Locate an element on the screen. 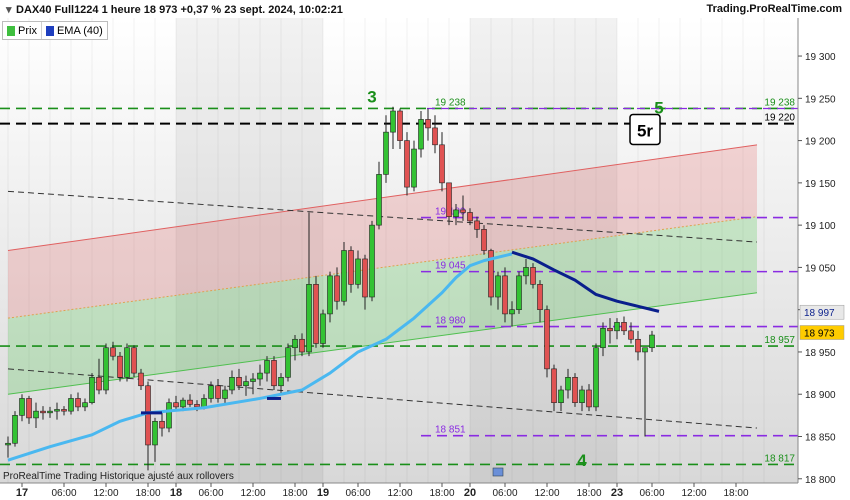 This screenshot has height=500, width=850. legend-item-price: Prix is located at coordinates (22, 30).